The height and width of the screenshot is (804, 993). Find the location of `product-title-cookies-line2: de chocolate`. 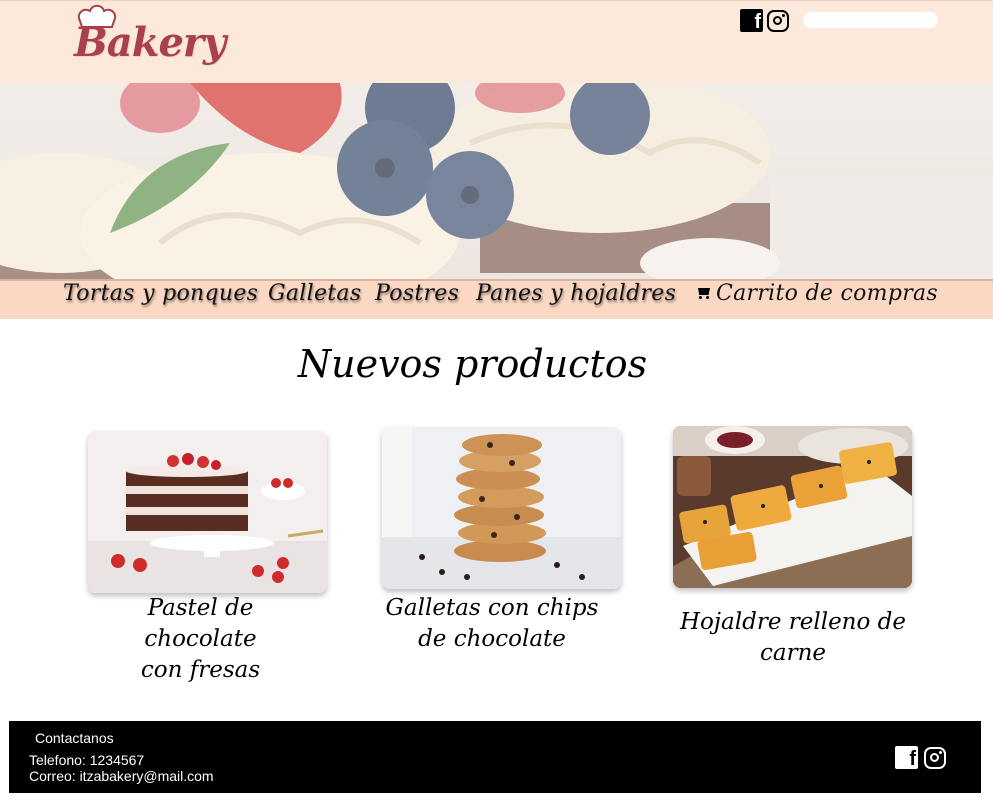

product-title-cookies-line2: de chocolate is located at coordinates (492, 639).